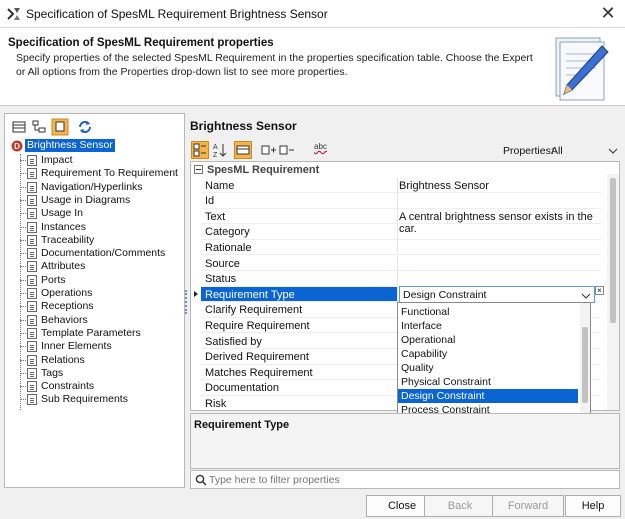 The image size is (625, 519). I want to click on document-pencil-icon, so click(582, 69).